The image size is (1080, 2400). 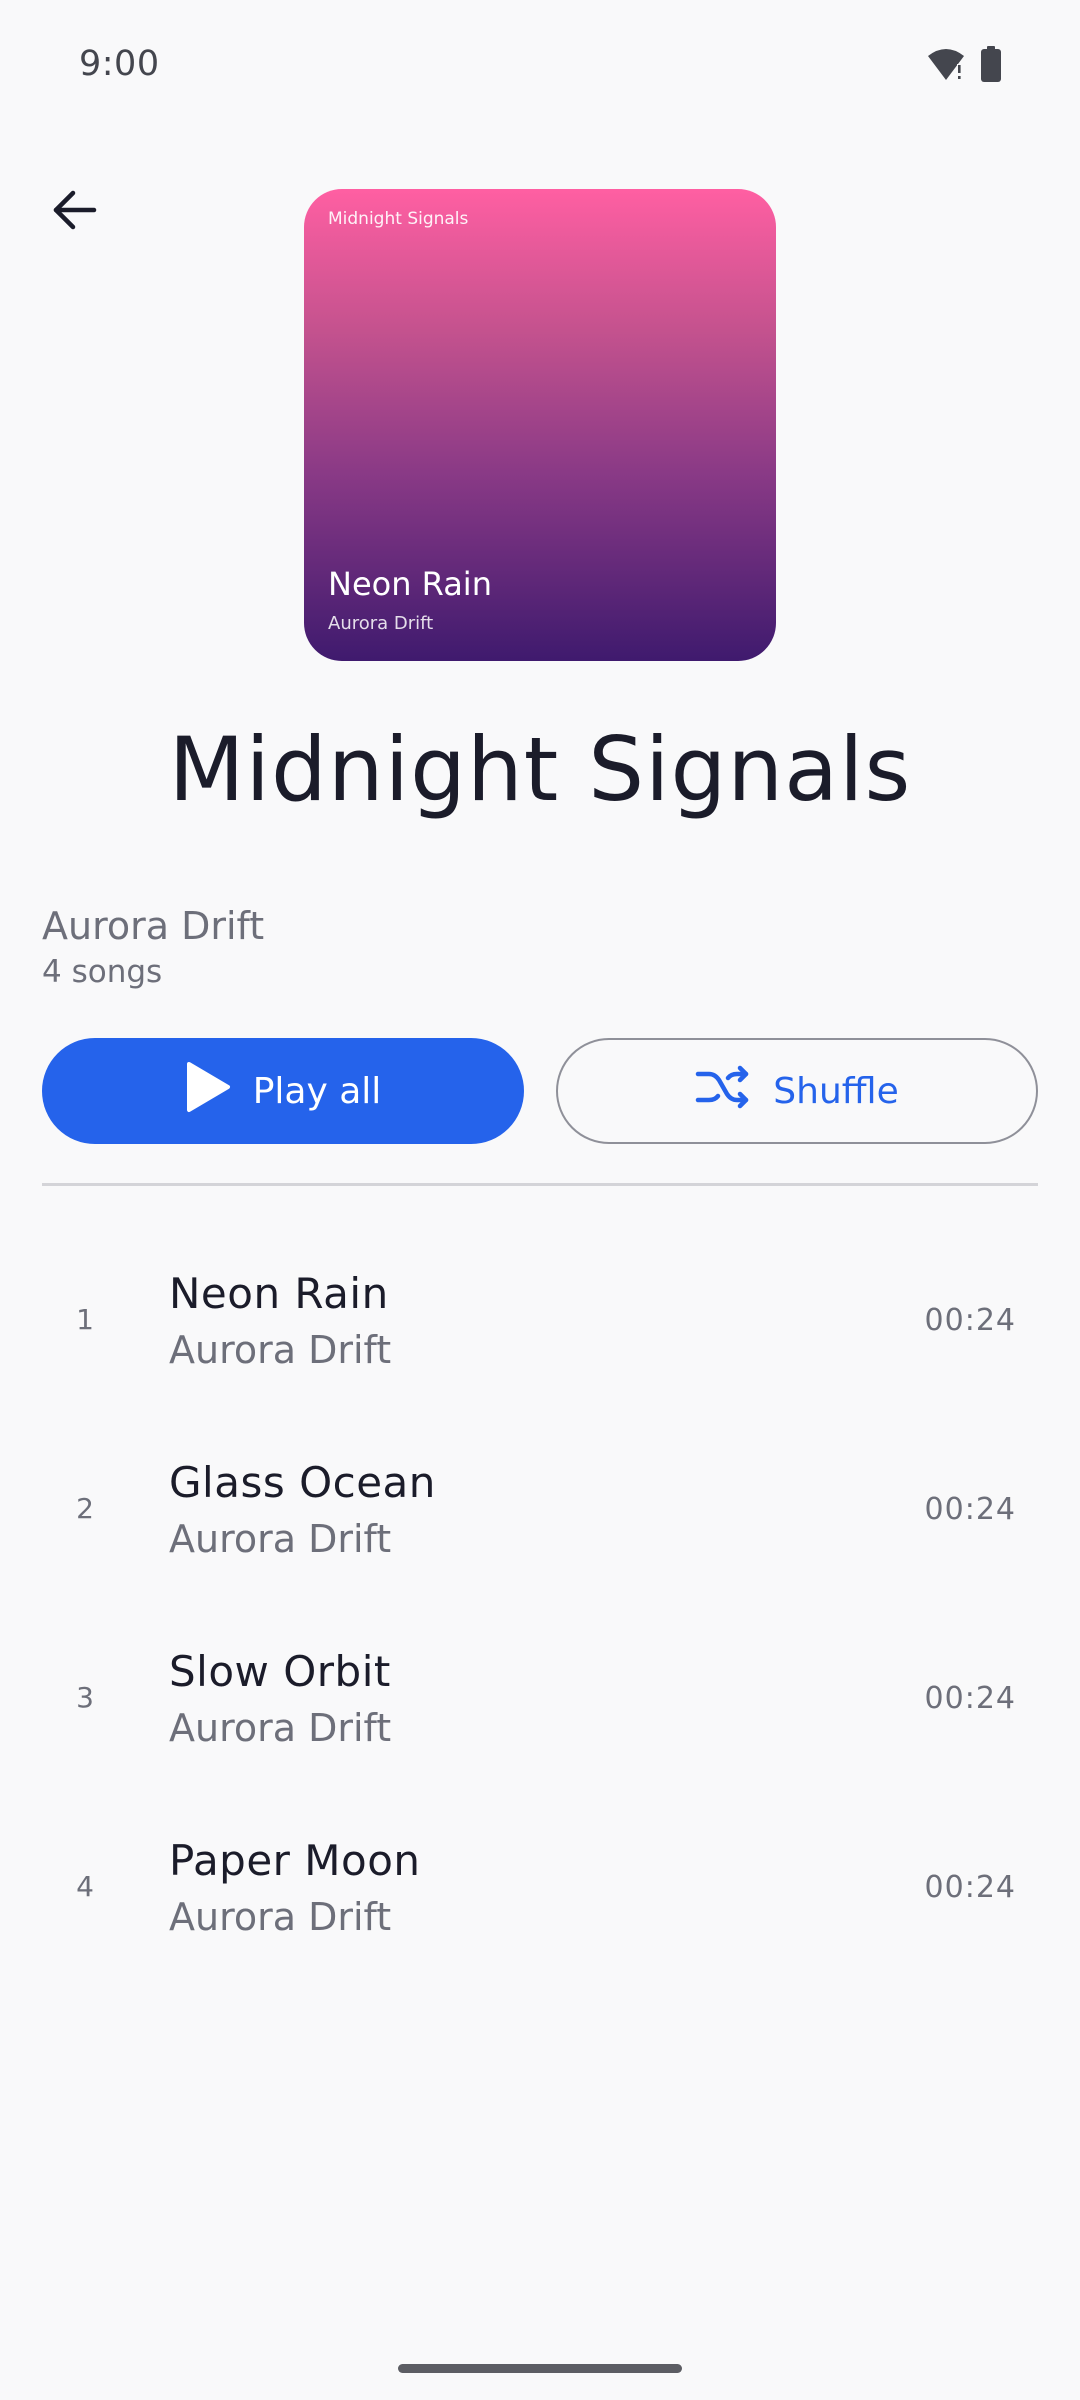 What do you see at coordinates (119, 64) in the screenshot?
I see `status-time: 9:00` at bounding box center [119, 64].